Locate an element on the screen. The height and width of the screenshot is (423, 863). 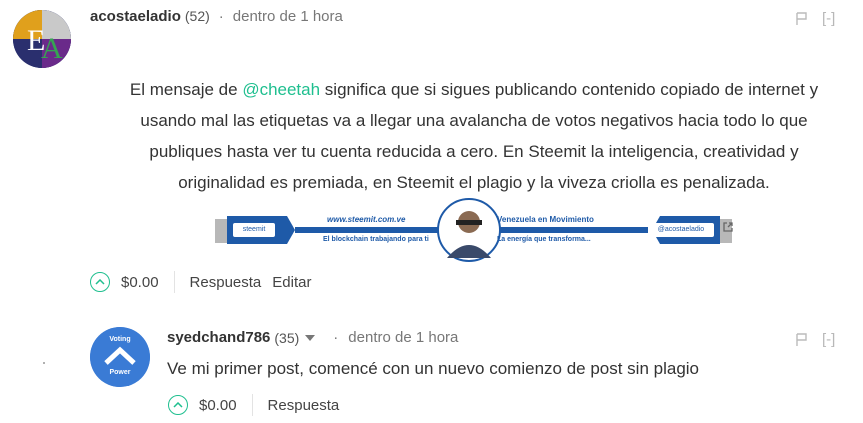
comment-footer: $0.00 Respuesta is located at coordinates (253, 405).